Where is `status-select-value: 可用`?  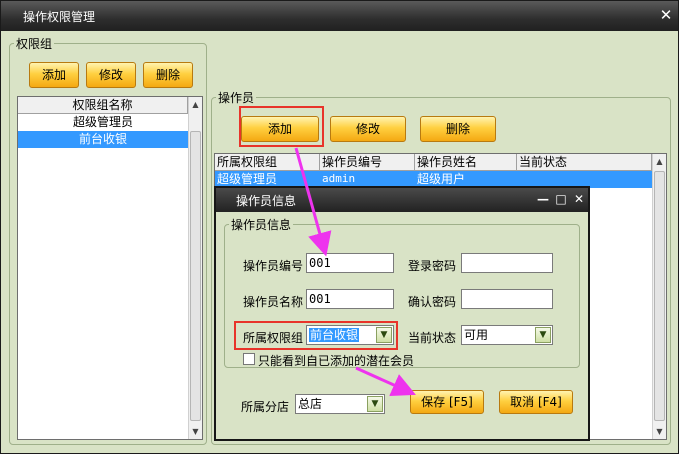
status-select-value: 可用 is located at coordinates (476, 335).